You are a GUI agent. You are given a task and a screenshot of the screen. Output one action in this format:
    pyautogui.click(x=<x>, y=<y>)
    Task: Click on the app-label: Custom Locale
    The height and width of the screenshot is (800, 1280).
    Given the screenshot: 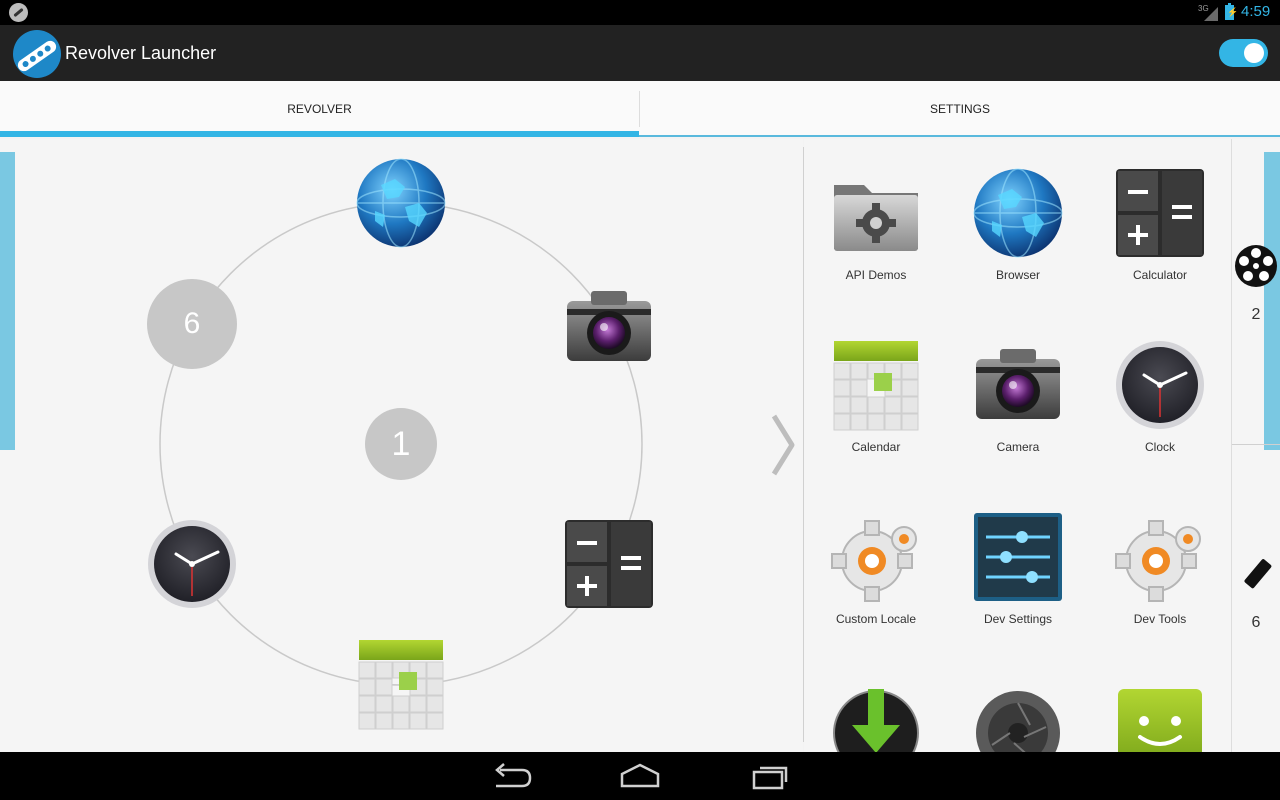 What is the action you would take?
    pyautogui.click(x=876, y=619)
    